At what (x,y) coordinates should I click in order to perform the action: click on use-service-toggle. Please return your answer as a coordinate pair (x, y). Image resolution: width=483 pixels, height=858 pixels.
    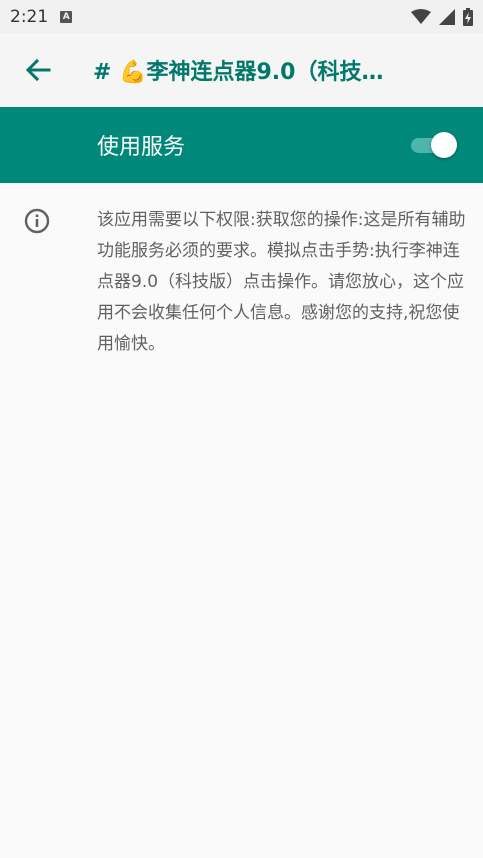
    Looking at the image, I should click on (434, 145).